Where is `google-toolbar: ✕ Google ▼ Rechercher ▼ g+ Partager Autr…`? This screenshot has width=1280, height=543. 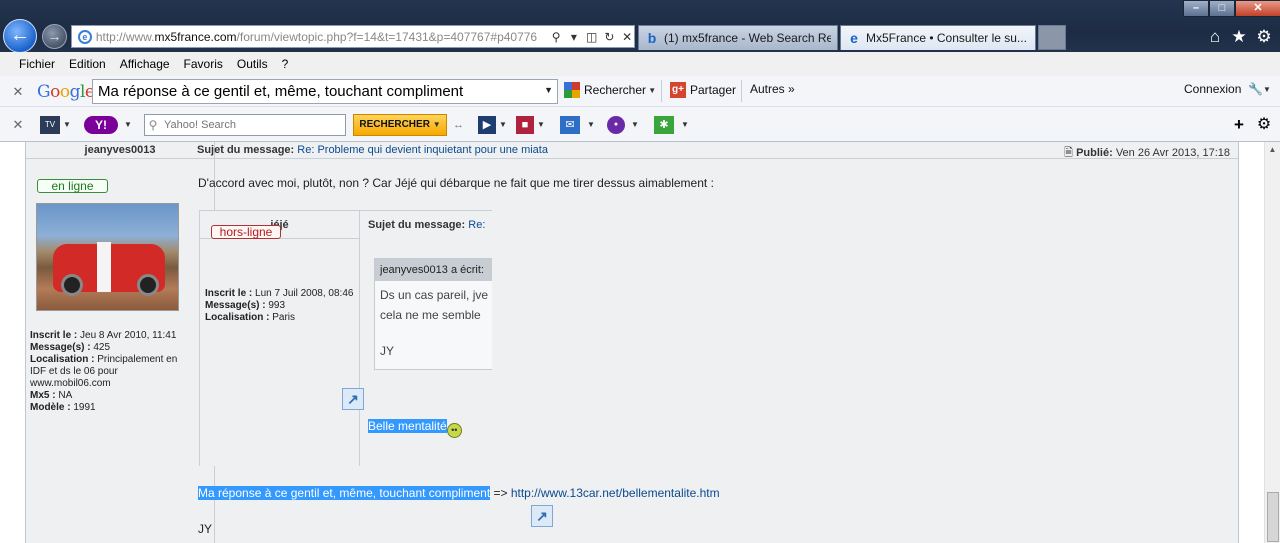 google-toolbar: ✕ Google ▼ Rechercher ▼ g+ Partager Autr… is located at coordinates (640, 91).